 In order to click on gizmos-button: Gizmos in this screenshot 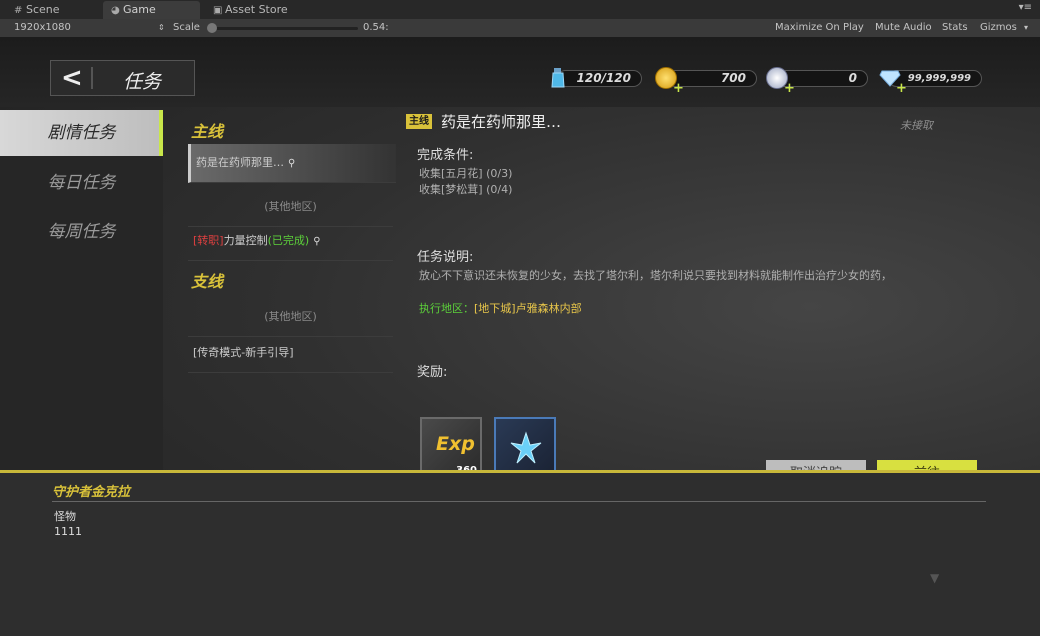, I will do `click(998, 28)`.